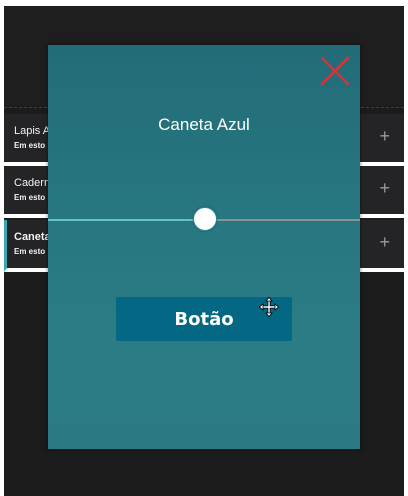 The width and height of the screenshot is (408, 496). What do you see at coordinates (287, 220) in the screenshot?
I see `slider-track-rest` at bounding box center [287, 220].